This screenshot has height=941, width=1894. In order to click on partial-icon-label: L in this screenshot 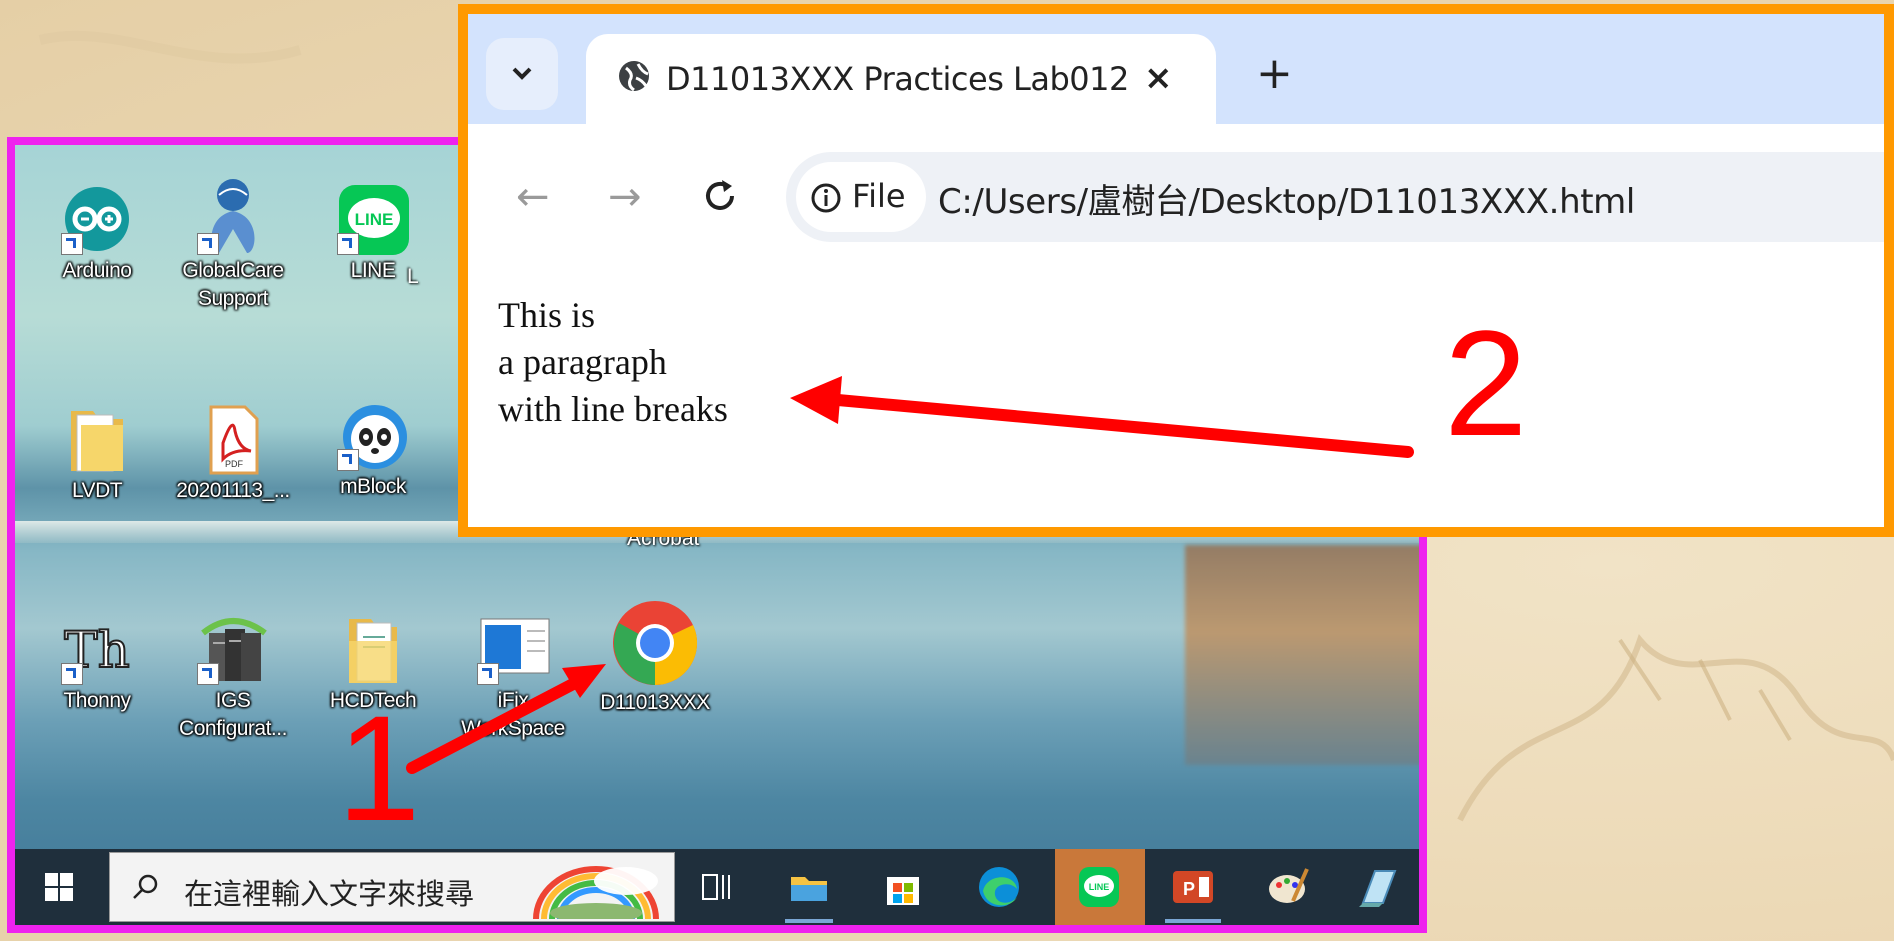, I will do `click(413, 276)`.